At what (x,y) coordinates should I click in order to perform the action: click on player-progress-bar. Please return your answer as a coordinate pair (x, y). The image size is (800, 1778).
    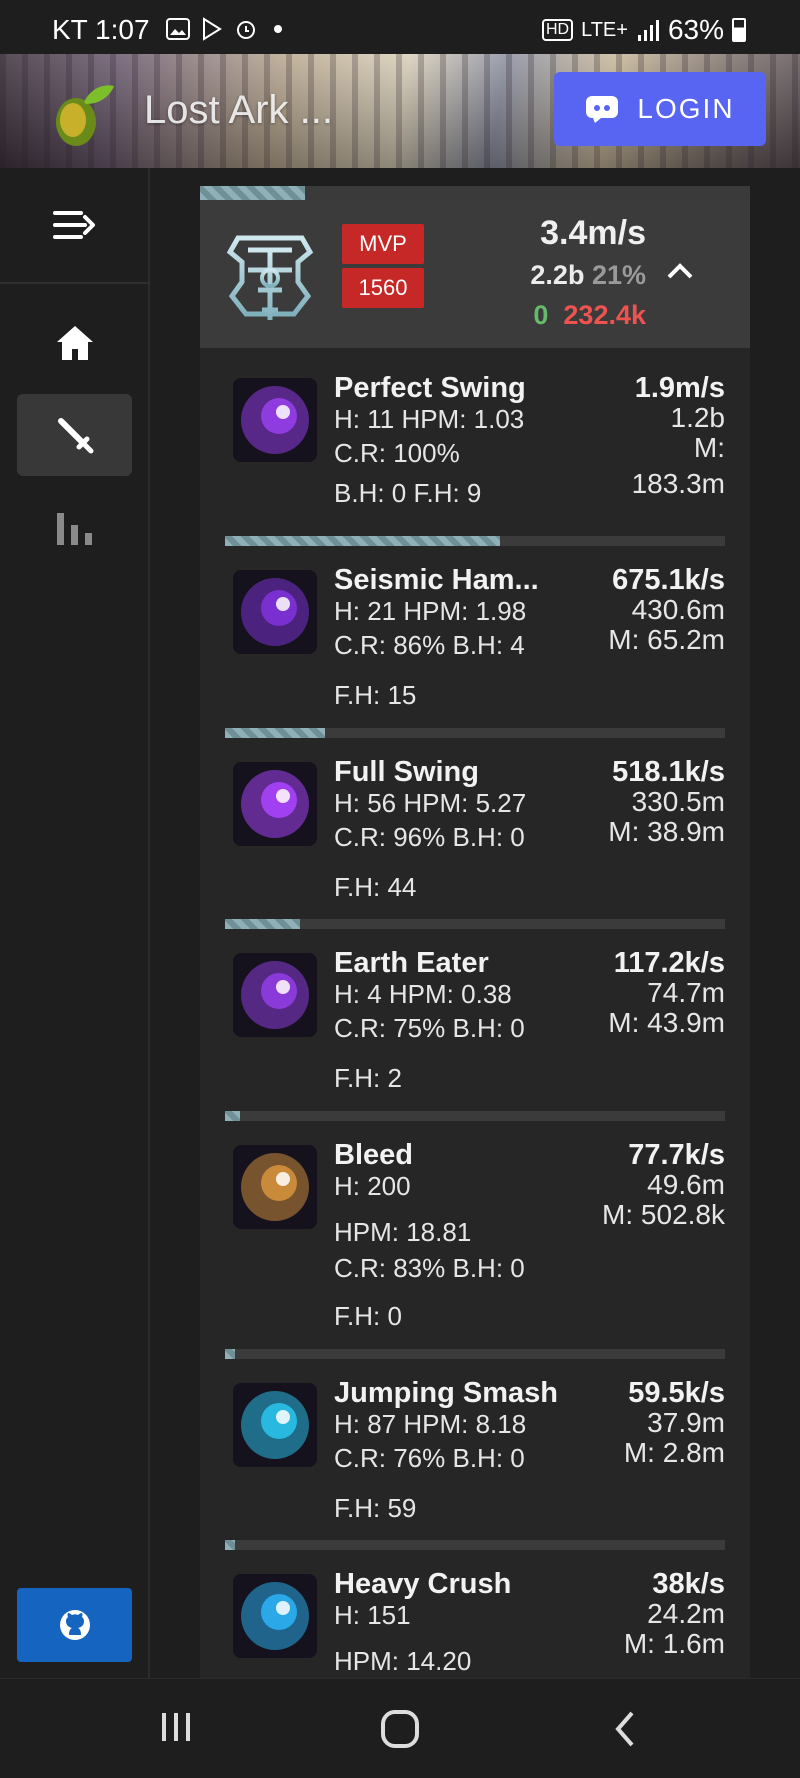
    Looking at the image, I should click on (475, 193).